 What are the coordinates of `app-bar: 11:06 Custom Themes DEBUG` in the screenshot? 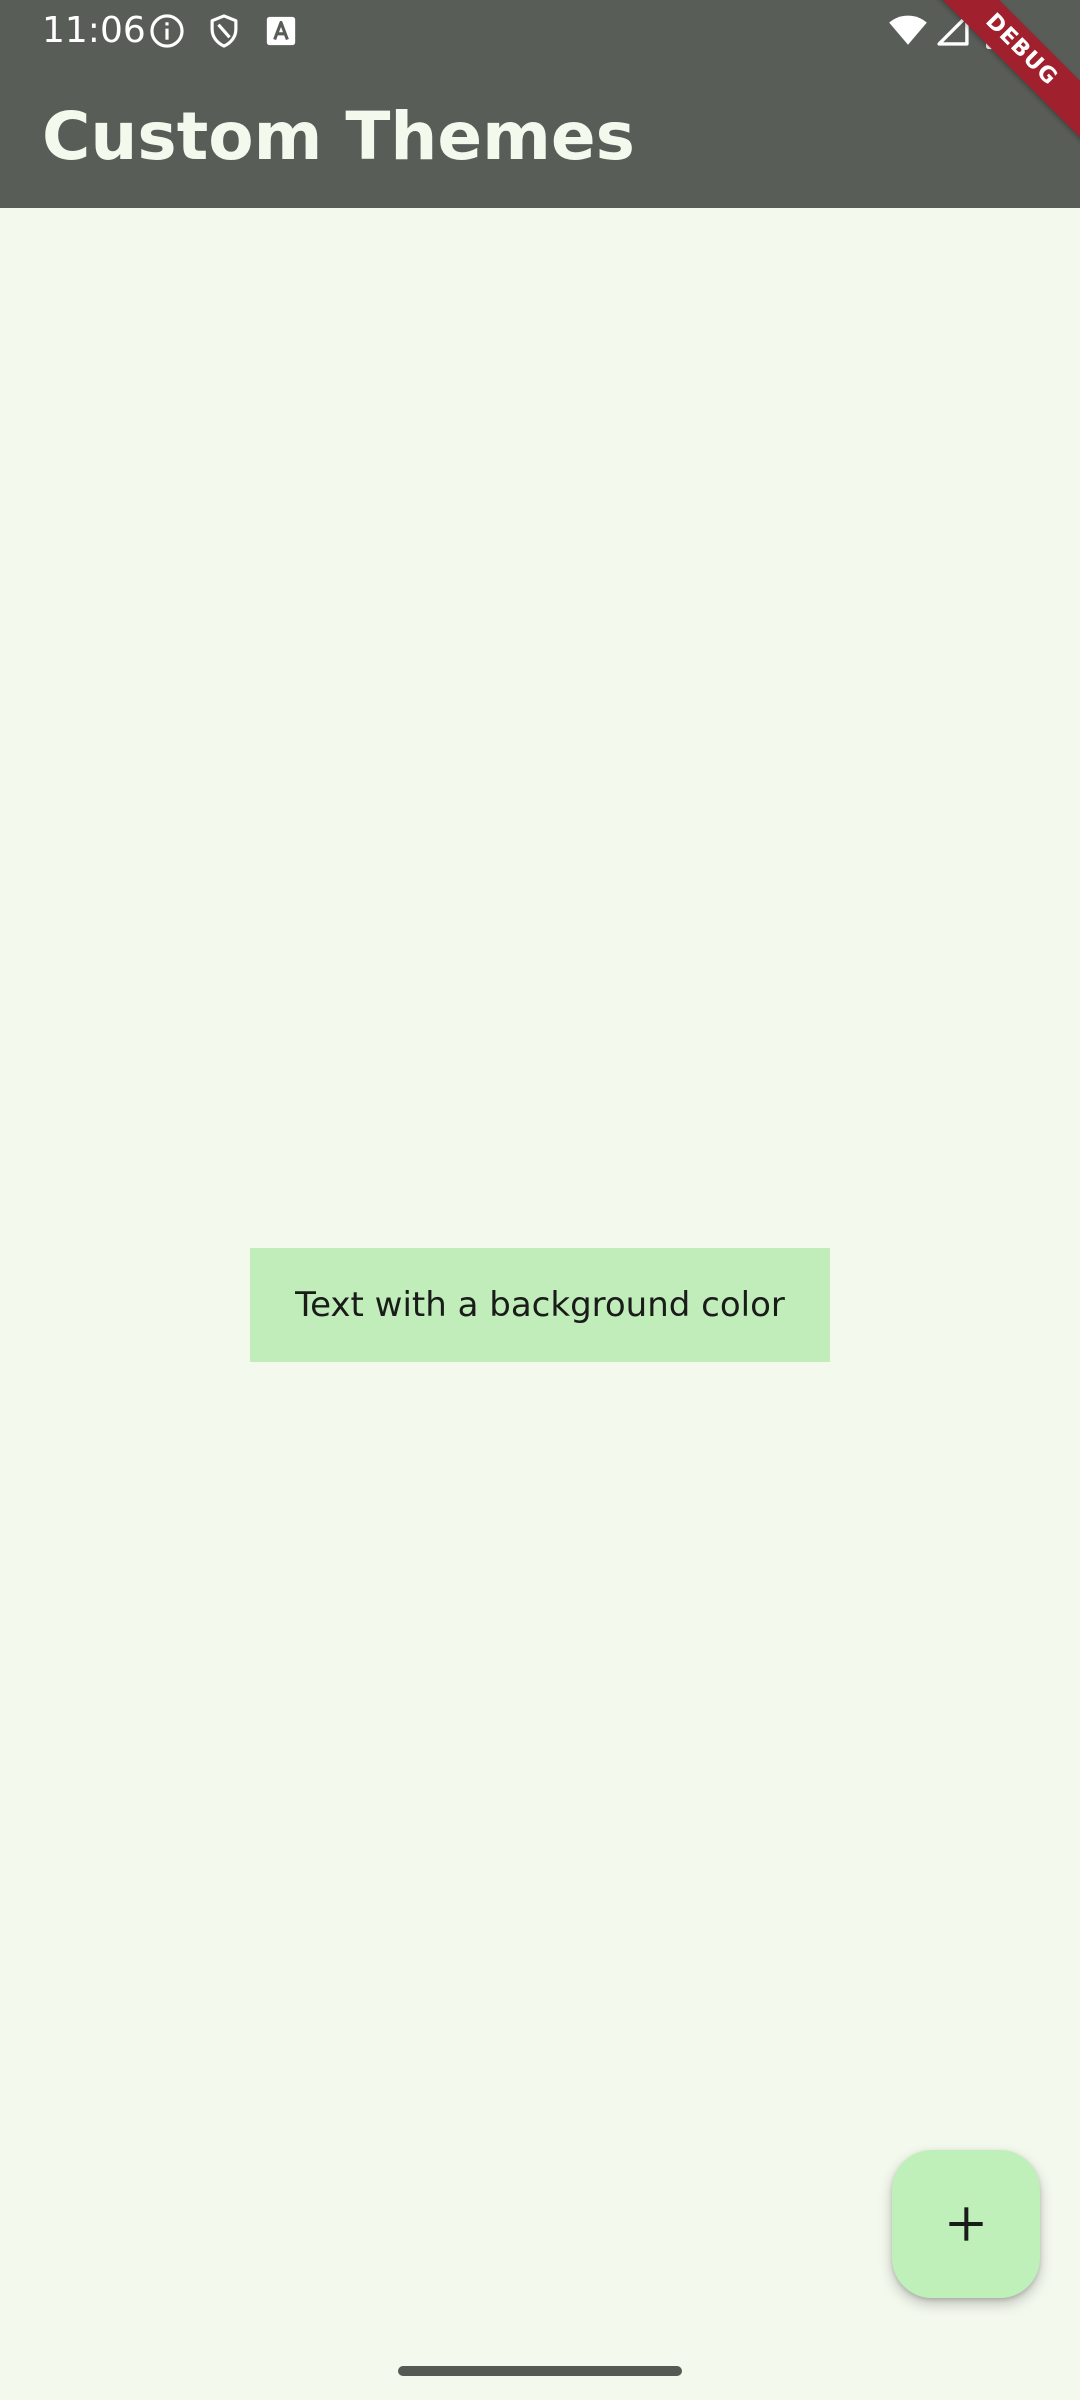 It's located at (540, 104).